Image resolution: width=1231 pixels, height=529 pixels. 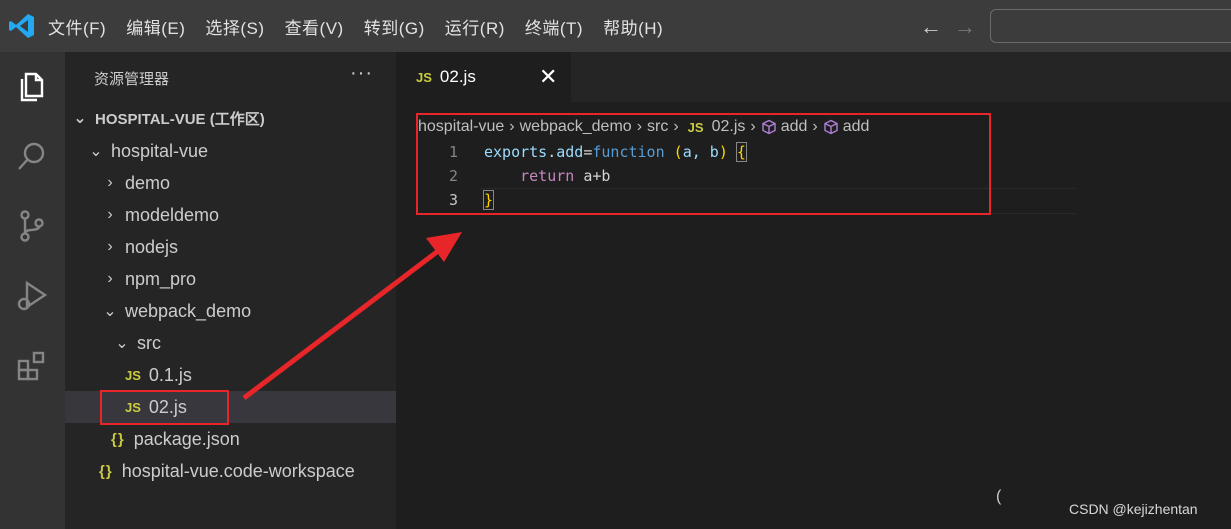 What do you see at coordinates (152, 246) in the screenshot?
I see `tree-item-label: nodejs` at bounding box center [152, 246].